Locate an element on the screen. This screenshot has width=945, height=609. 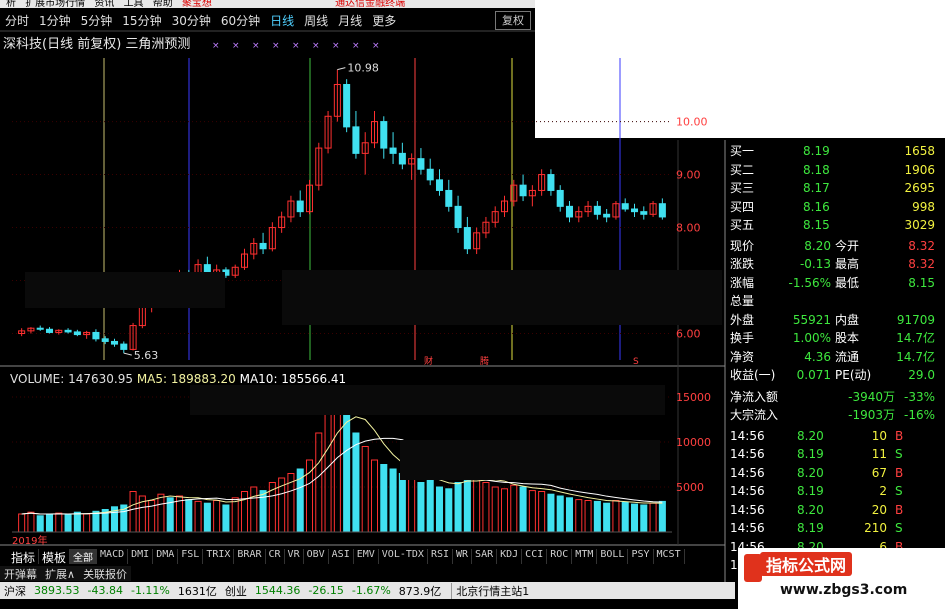
server-name: 北京行情主站1 is located at coordinates (492, 590).